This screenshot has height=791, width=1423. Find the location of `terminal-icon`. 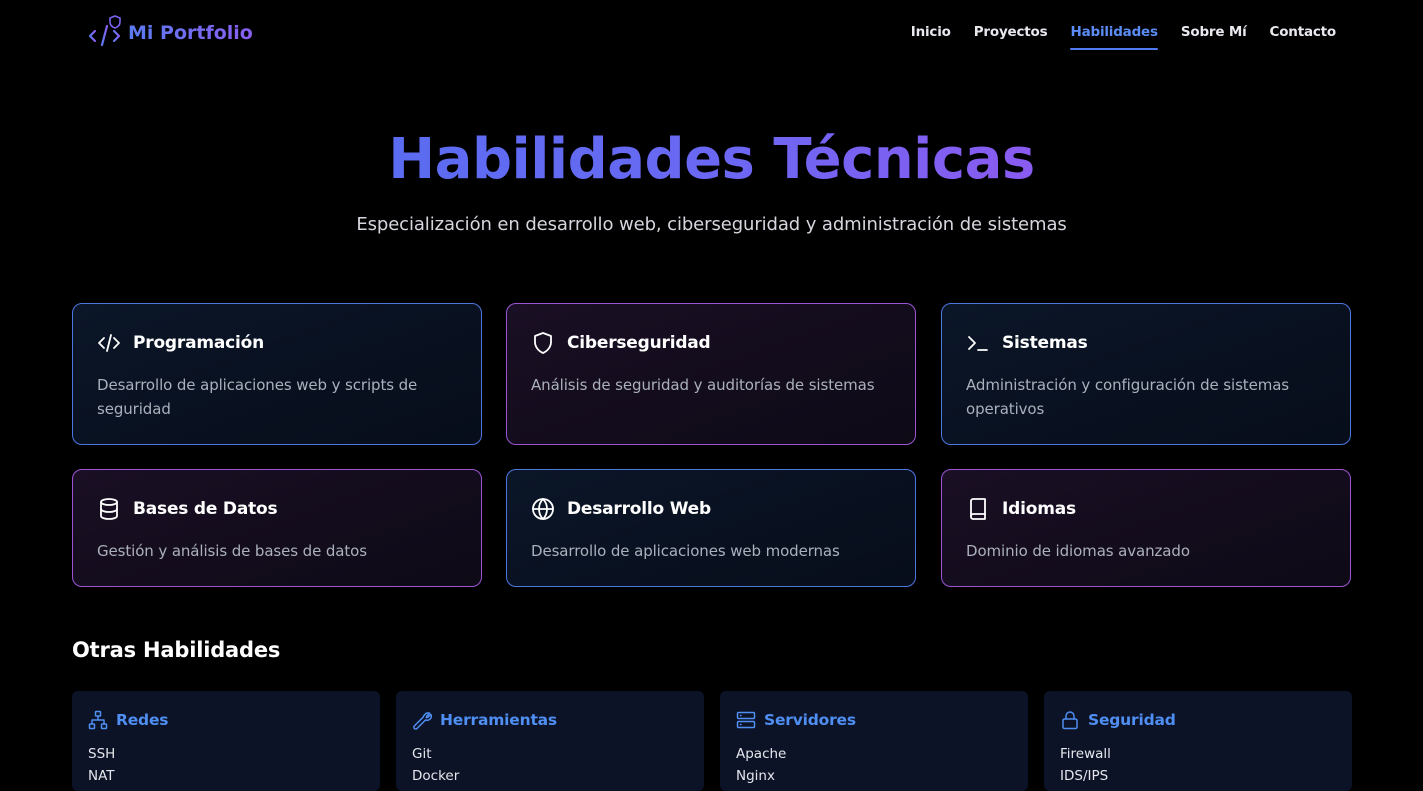

terminal-icon is located at coordinates (978, 343).